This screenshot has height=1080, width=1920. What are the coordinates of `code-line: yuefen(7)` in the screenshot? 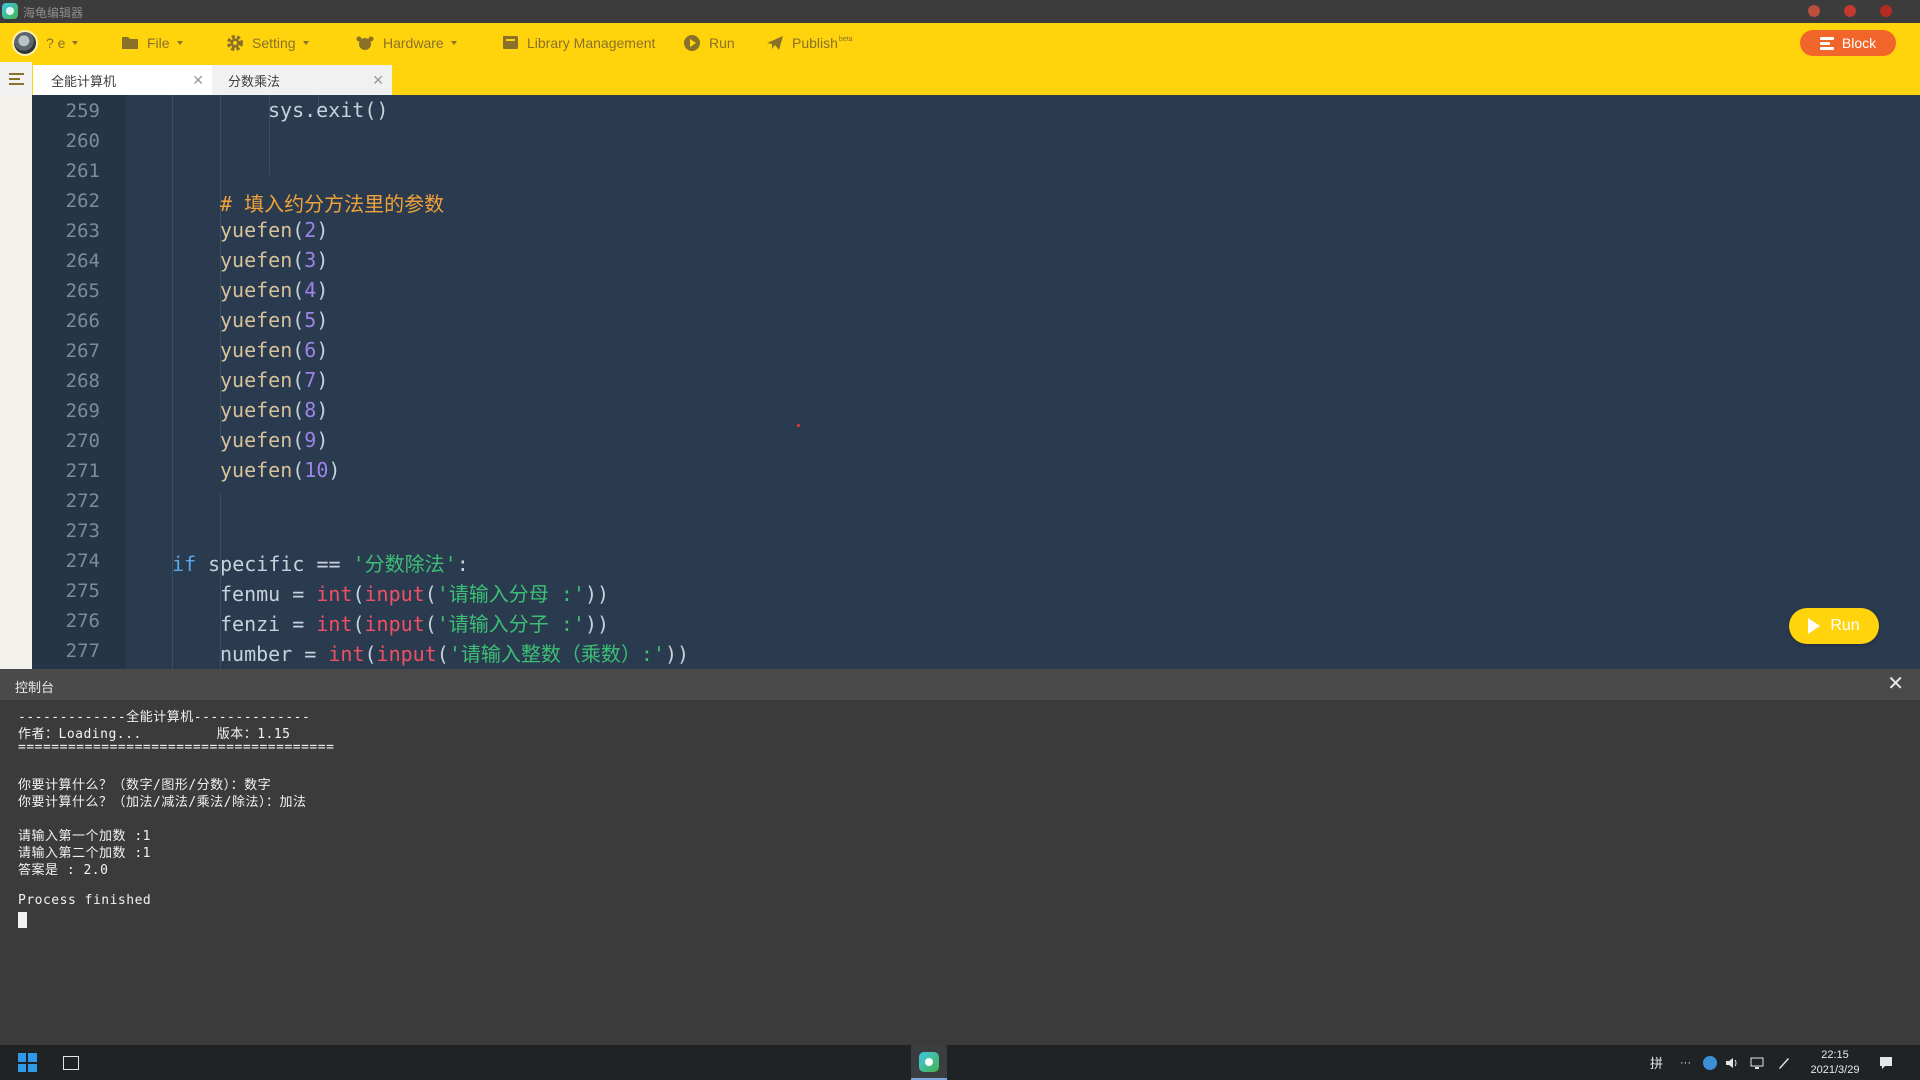 It's located at (274, 380).